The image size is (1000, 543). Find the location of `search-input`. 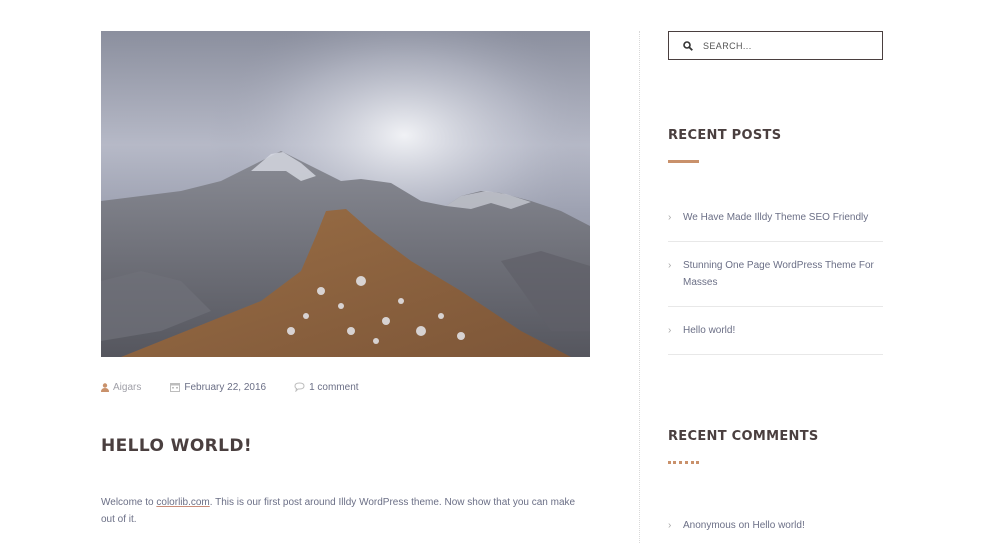

search-input is located at coordinates (788, 45).